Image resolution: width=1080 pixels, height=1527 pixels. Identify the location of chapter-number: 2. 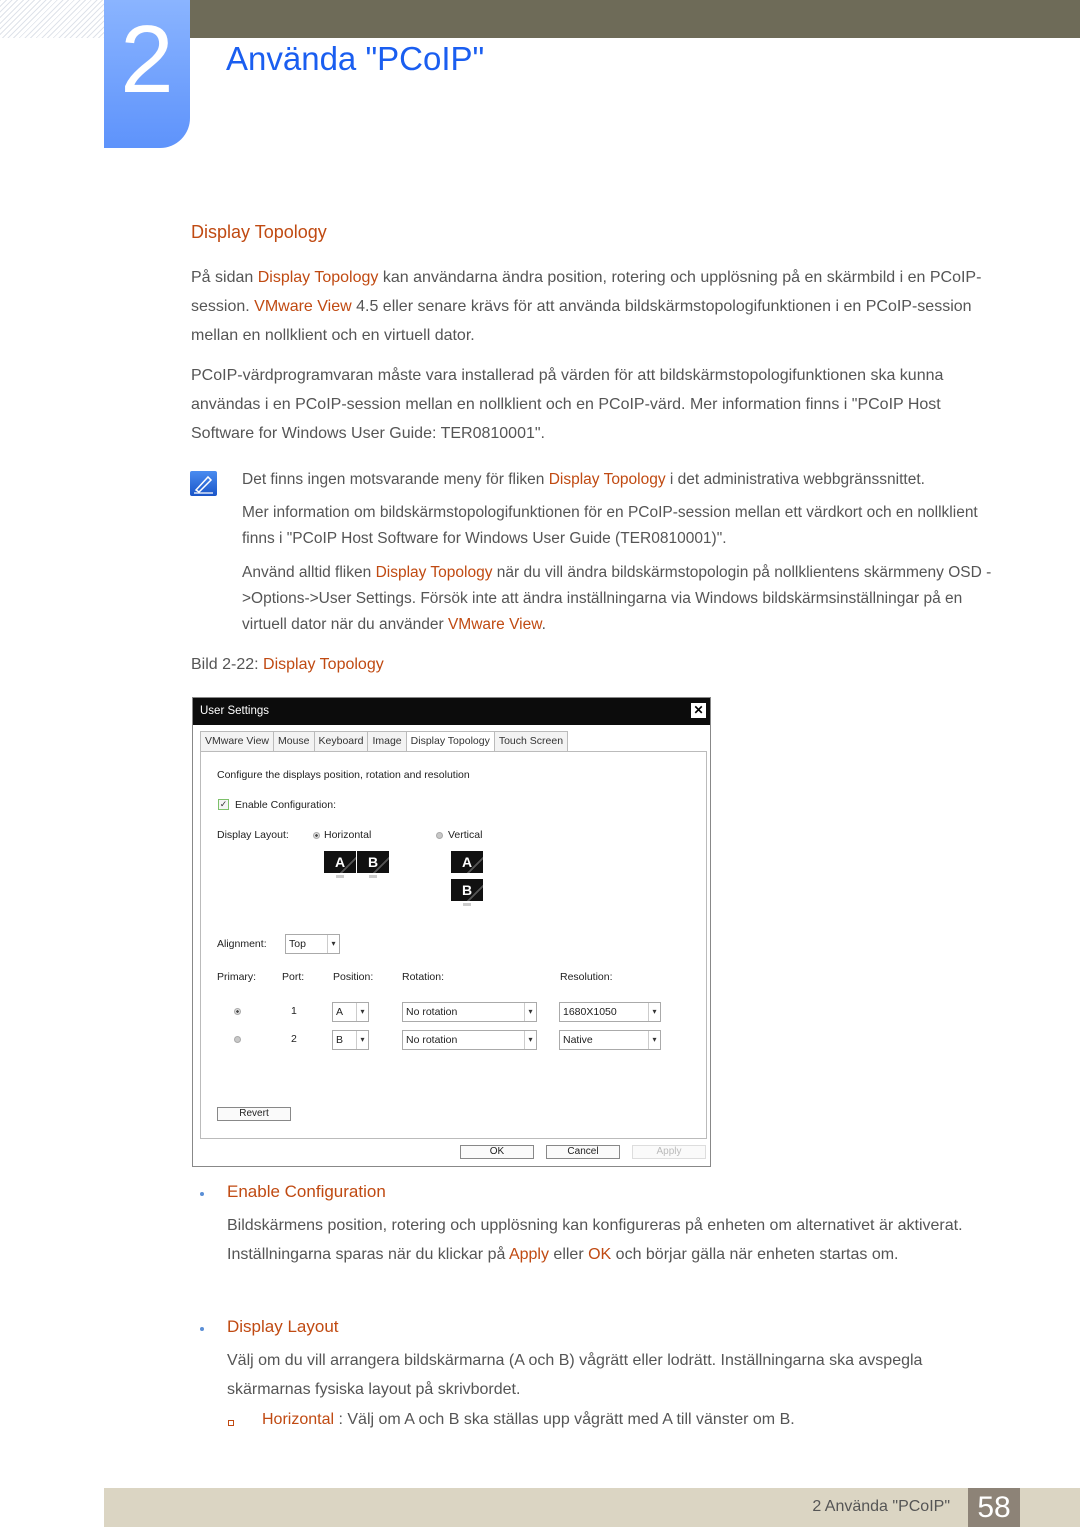
(147, 59).